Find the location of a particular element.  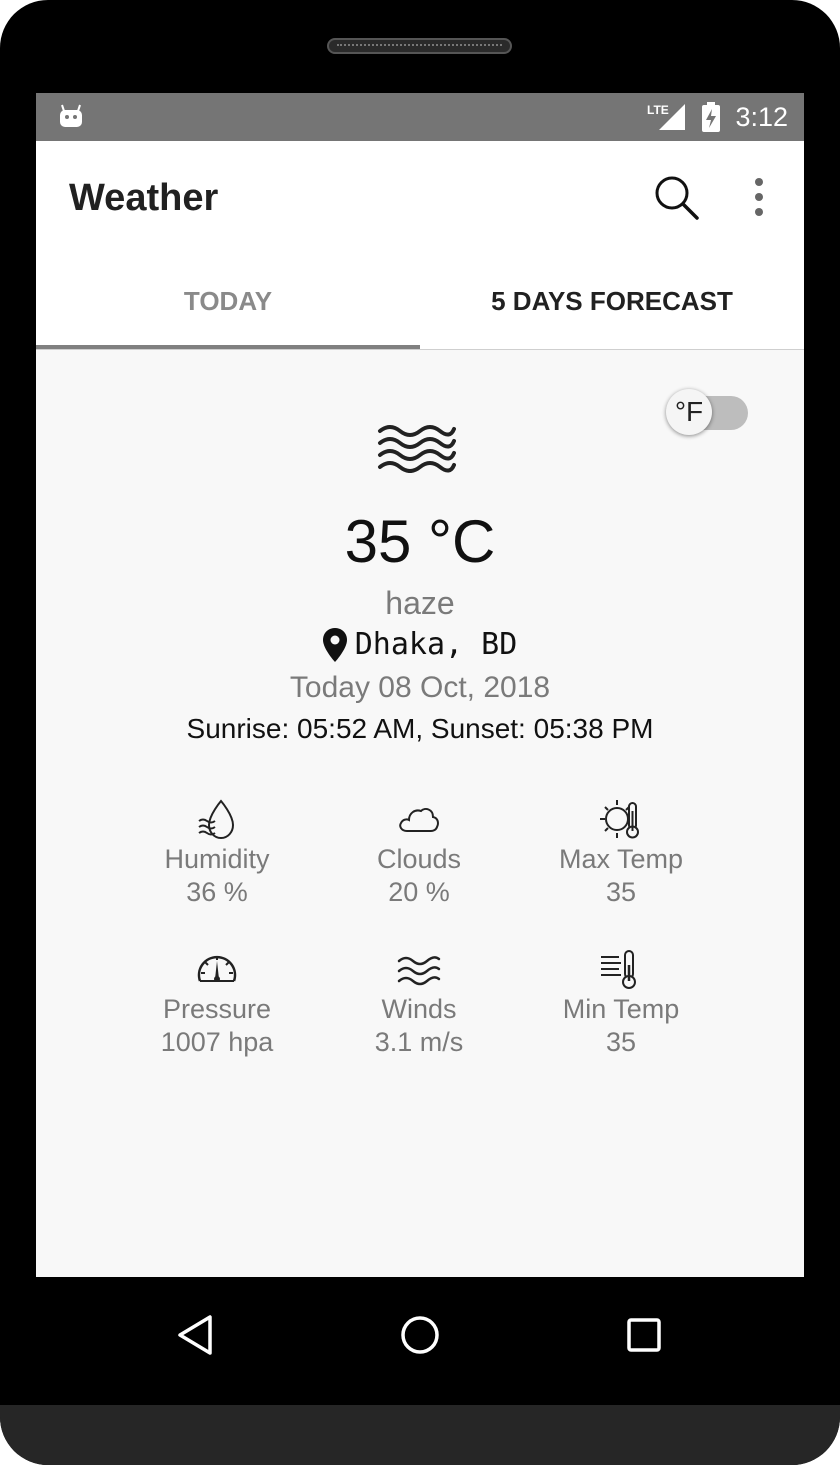

navigation-bar is located at coordinates (420, 1341).